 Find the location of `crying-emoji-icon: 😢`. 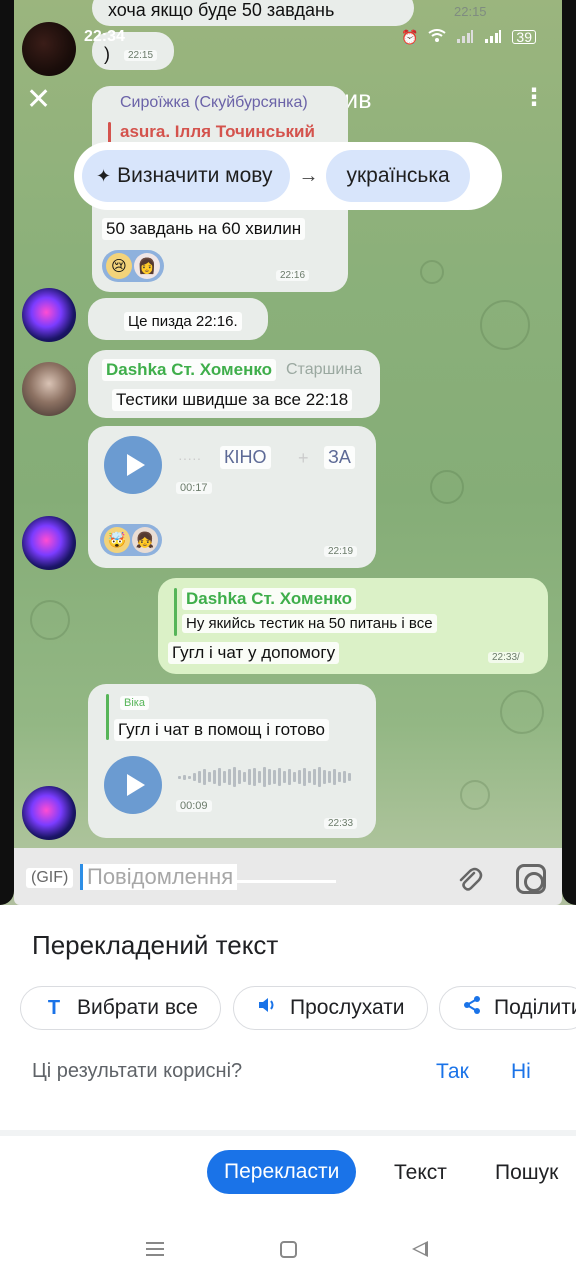

crying-emoji-icon: 😢 is located at coordinates (119, 266).